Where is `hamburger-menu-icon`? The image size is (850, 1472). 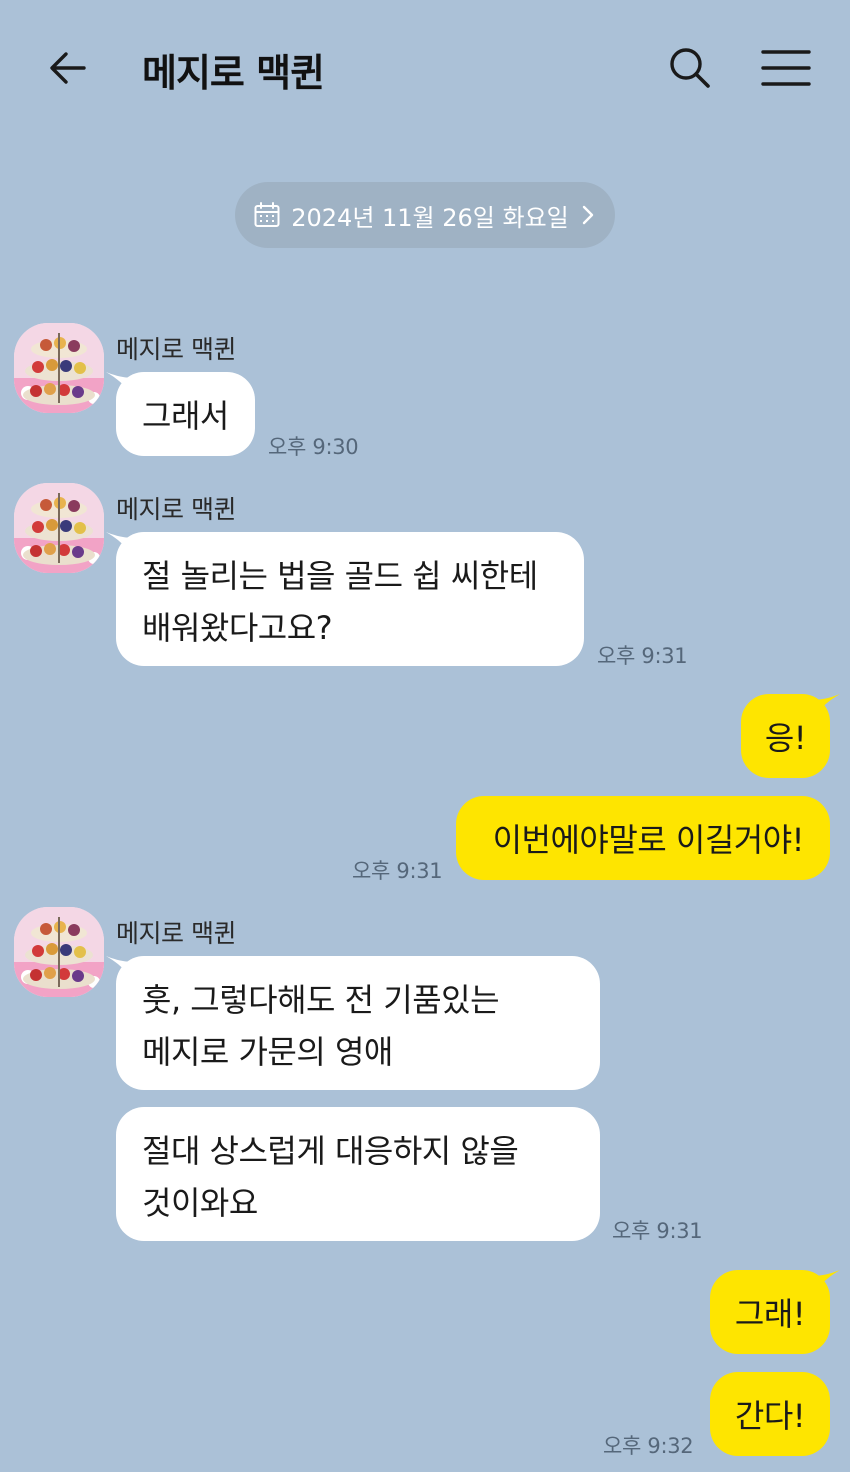
hamburger-menu-icon is located at coordinates (786, 68).